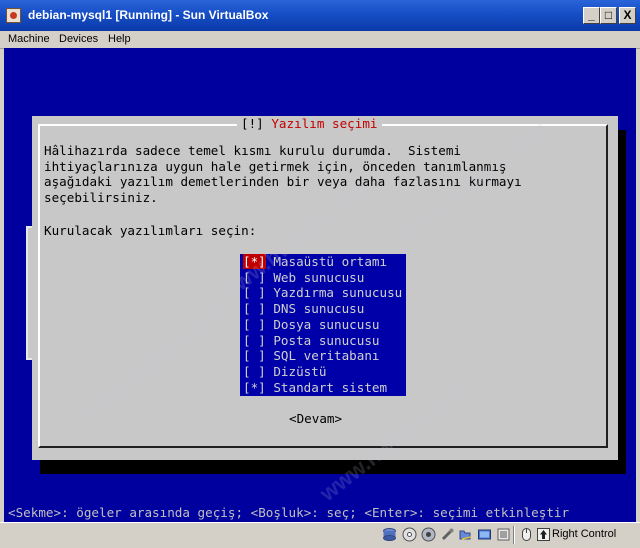 The width and height of the screenshot is (640, 548). What do you see at coordinates (300, 371) in the screenshot?
I see `option-label: Dizüstü` at bounding box center [300, 371].